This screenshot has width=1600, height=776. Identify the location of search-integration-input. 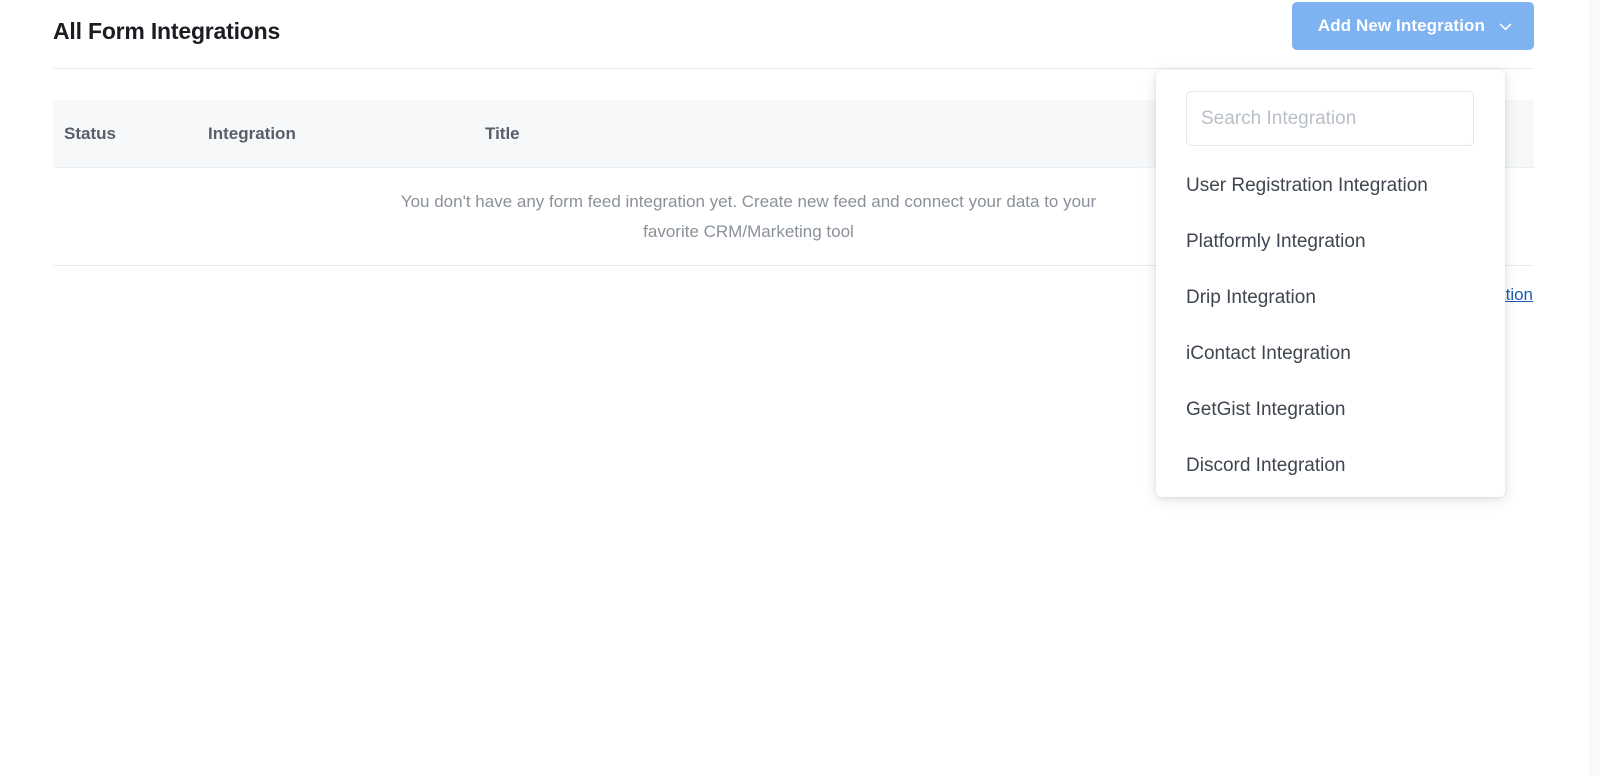
(1330, 118).